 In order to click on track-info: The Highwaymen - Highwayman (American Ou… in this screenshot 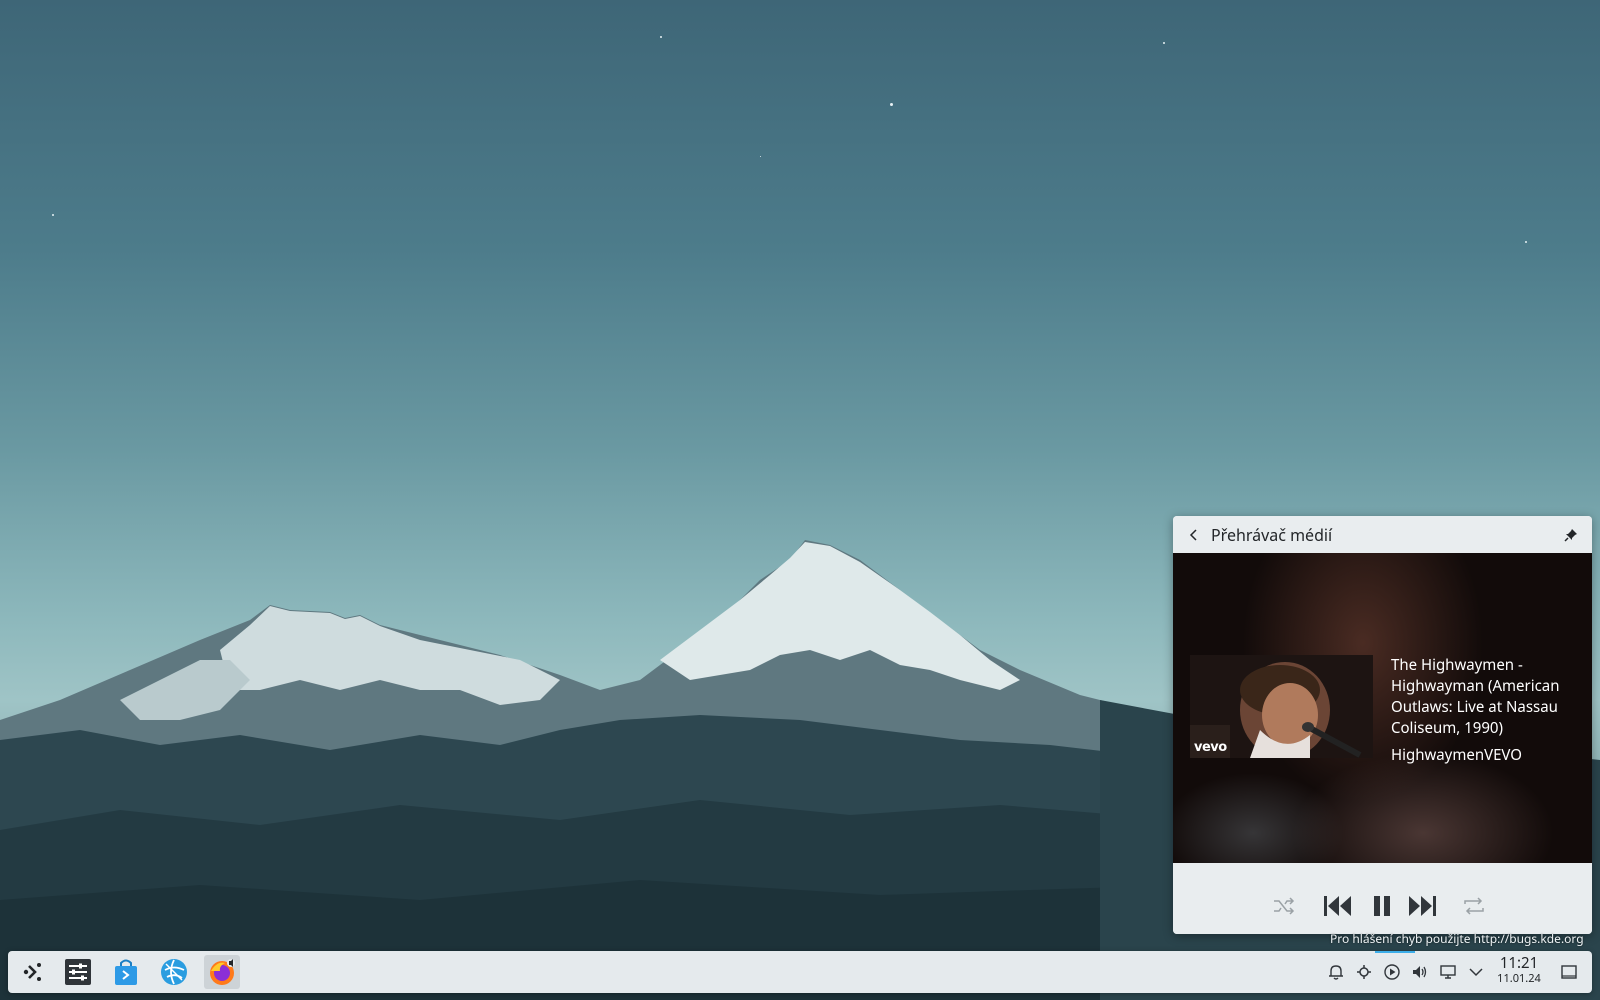, I will do `click(1486, 710)`.